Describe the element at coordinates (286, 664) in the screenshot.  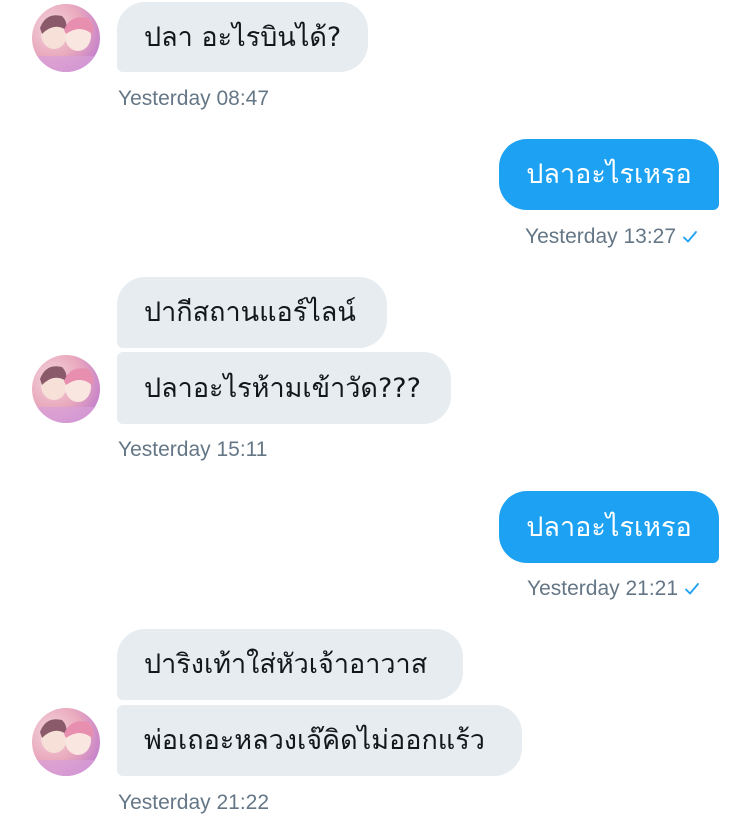
I see `message-text: ปาริงเท้าใส่หัวเจ้าอาวาส` at that location.